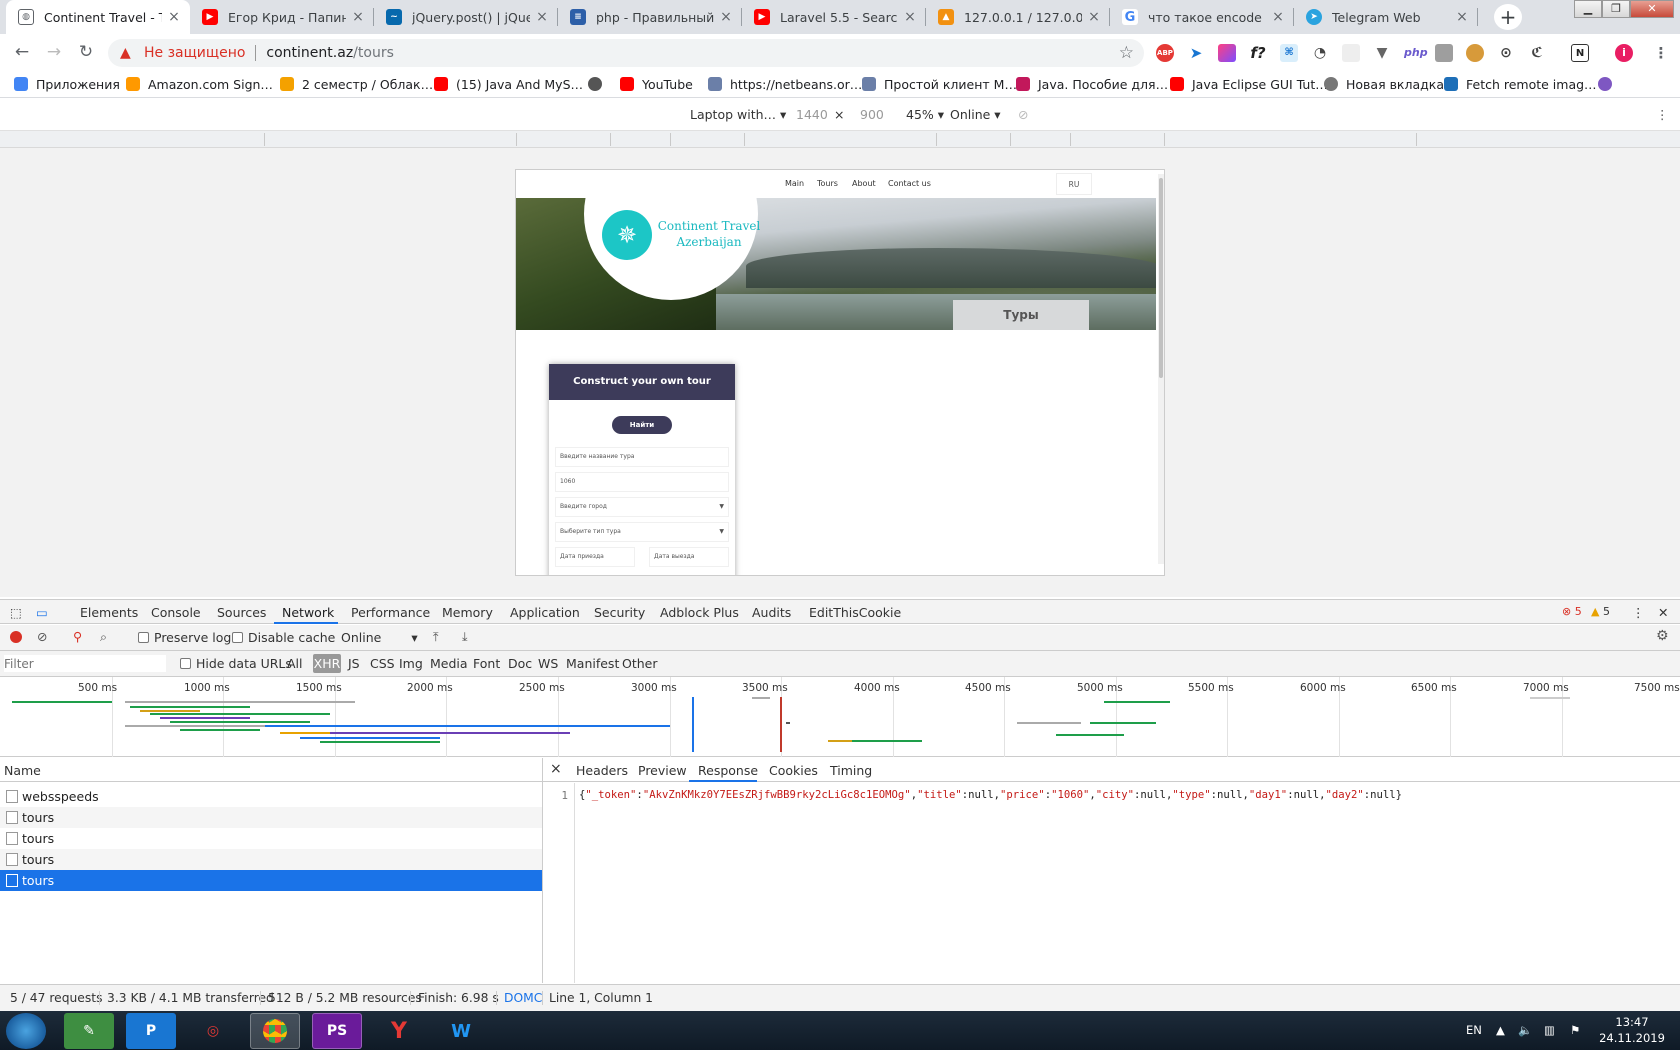 The height and width of the screenshot is (1050, 1680). Describe the element at coordinates (109, 612) in the screenshot. I see `tab-elements: Elements` at that location.